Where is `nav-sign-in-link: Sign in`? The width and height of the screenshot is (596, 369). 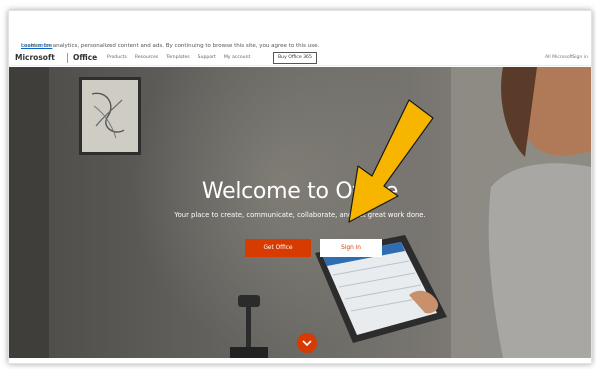 nav-sign-in-link: Sign in is located at coordinates (580, 57).